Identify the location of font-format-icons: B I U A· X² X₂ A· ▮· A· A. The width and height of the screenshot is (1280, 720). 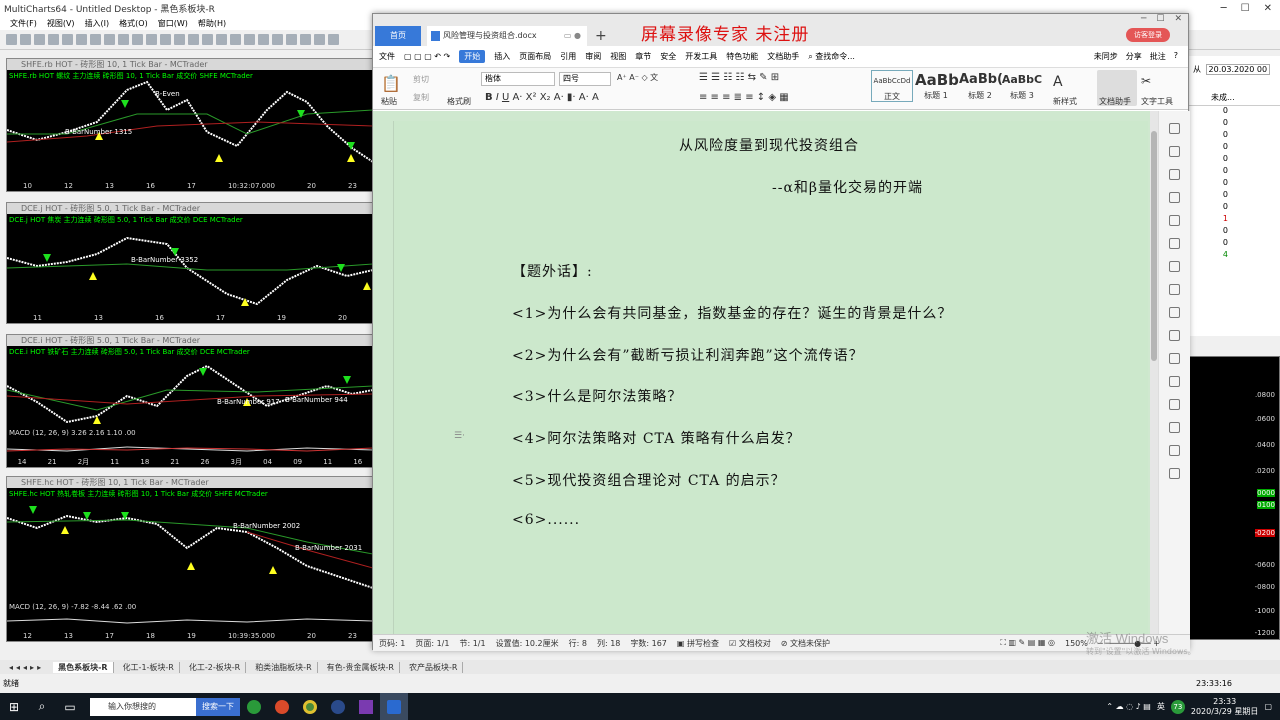
(542, 97).